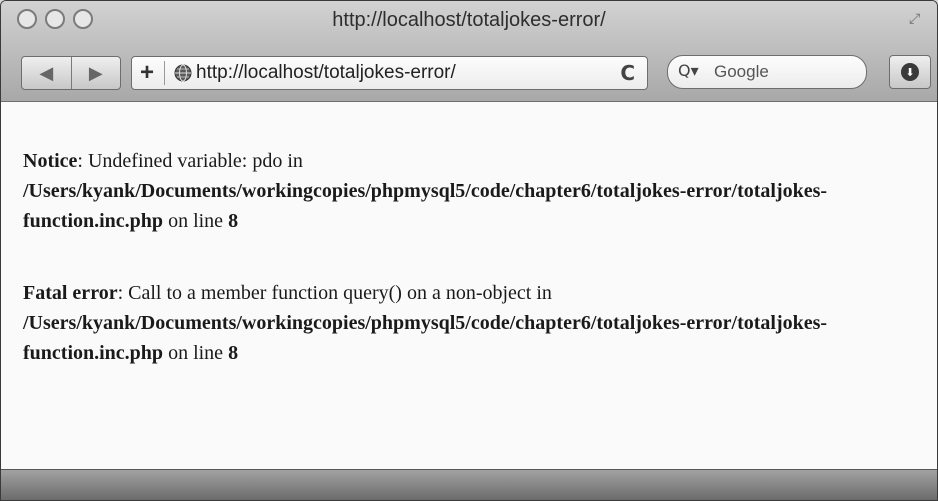 This screenshot has height=501, width=938. What do you see at coordinates (50, 161) in the screenshot?
I see `error-label: Notice` at bounding box center [50, 161].